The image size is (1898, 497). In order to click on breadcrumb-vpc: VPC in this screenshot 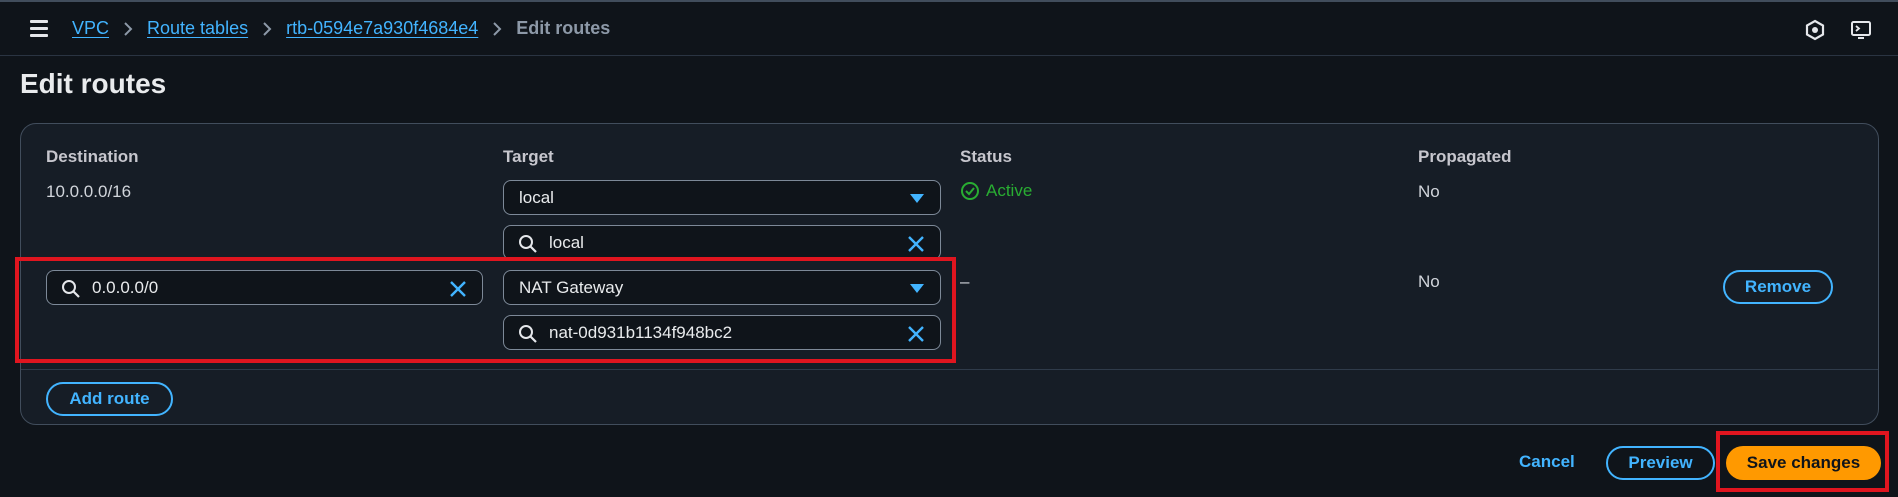, I will do `click(90, 28)`.